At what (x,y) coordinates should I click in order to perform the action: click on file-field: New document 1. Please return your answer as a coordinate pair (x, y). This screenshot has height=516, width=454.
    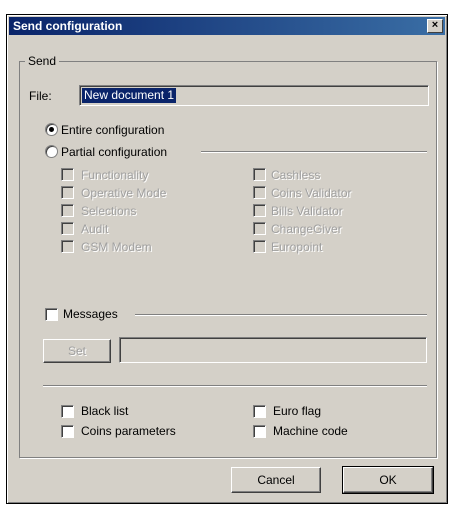
    Looking at the image, I should click on (254, 95).